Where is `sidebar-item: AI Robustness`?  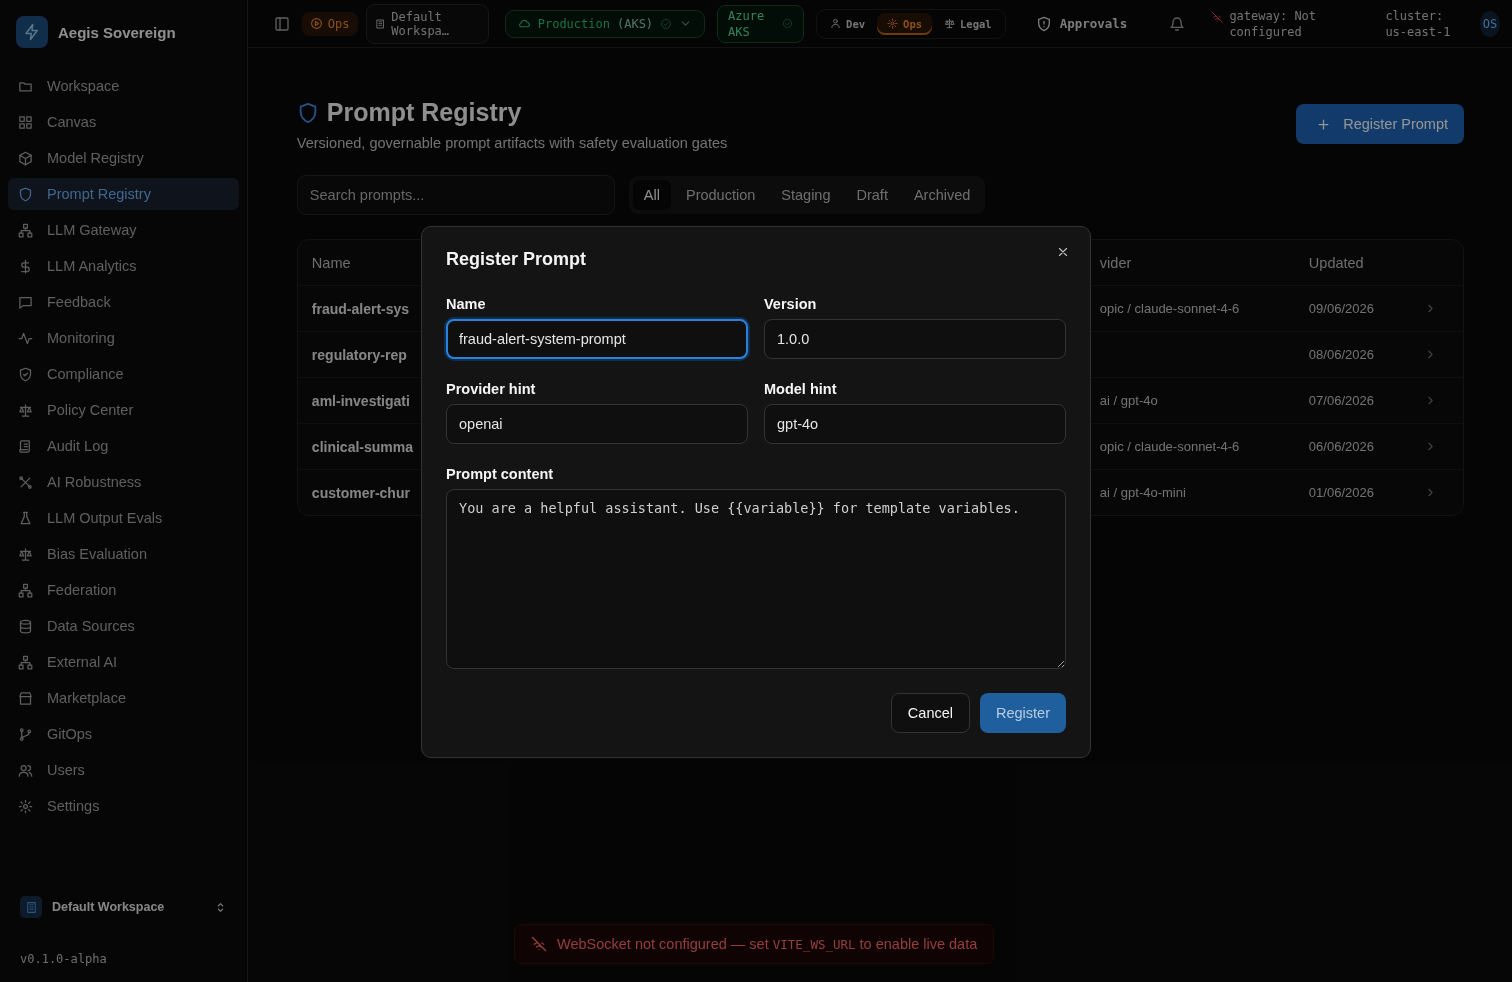 sidebar-item: AI Robustness is located at coordinates (123, 482).